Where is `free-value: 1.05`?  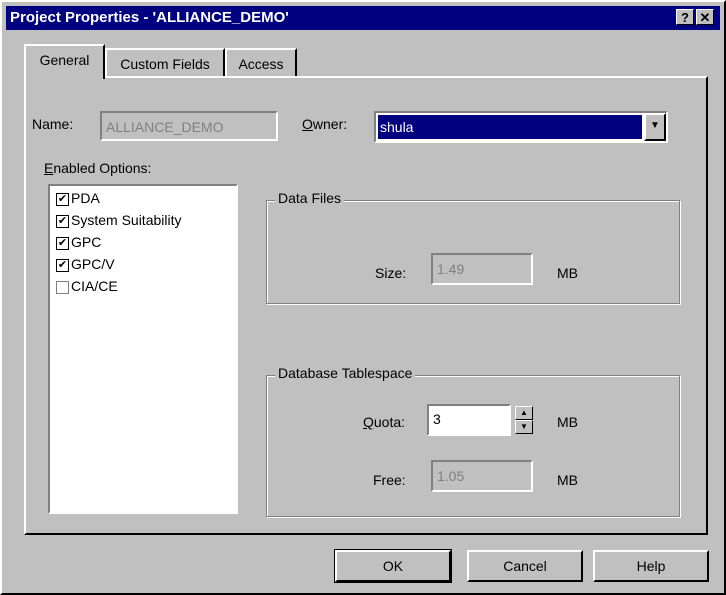
free-value: 1.05 is located at coordinates (451, 476).